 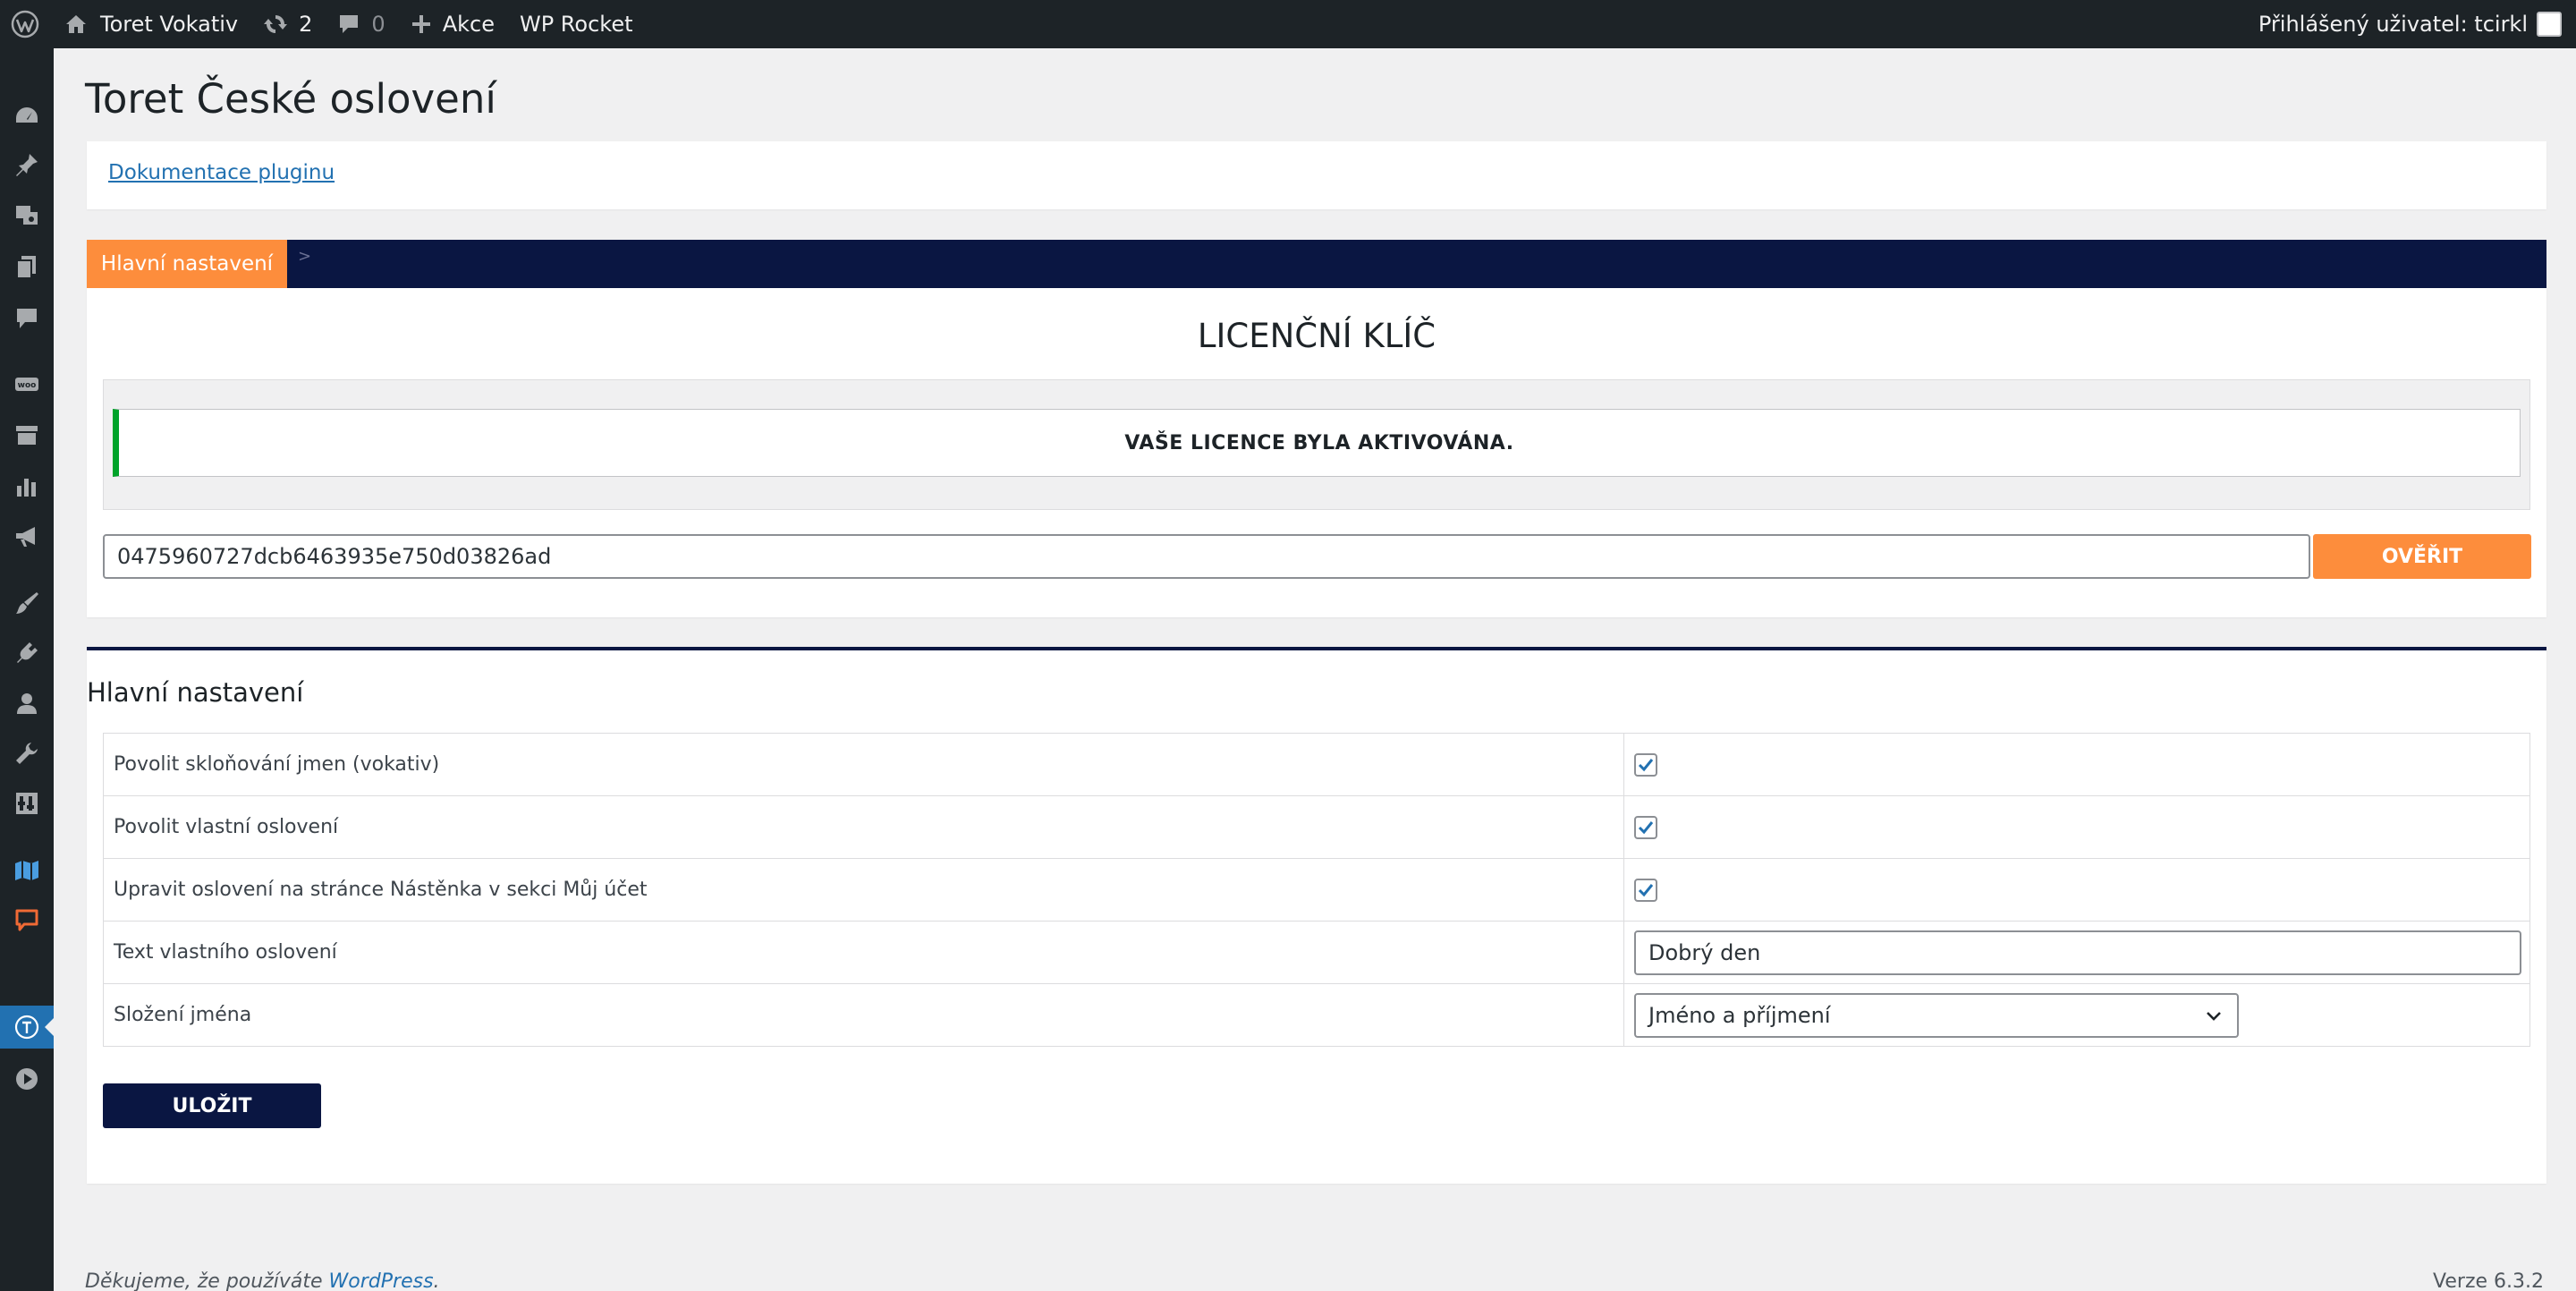 I want to click on comment-icon, so click(x=349, y=24).